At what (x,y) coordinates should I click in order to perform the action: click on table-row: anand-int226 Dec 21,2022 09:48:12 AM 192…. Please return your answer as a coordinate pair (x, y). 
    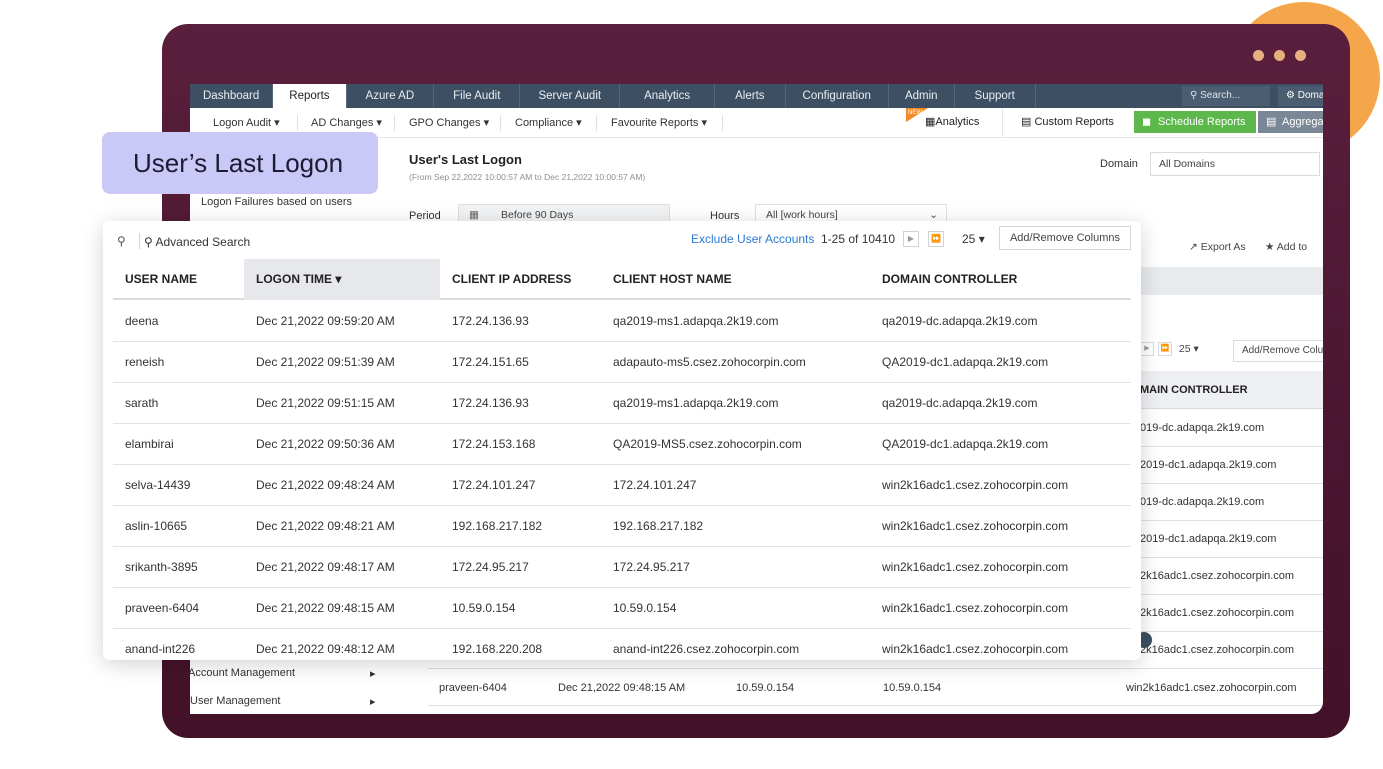
    Looking at the image, I should click on (622, 644).